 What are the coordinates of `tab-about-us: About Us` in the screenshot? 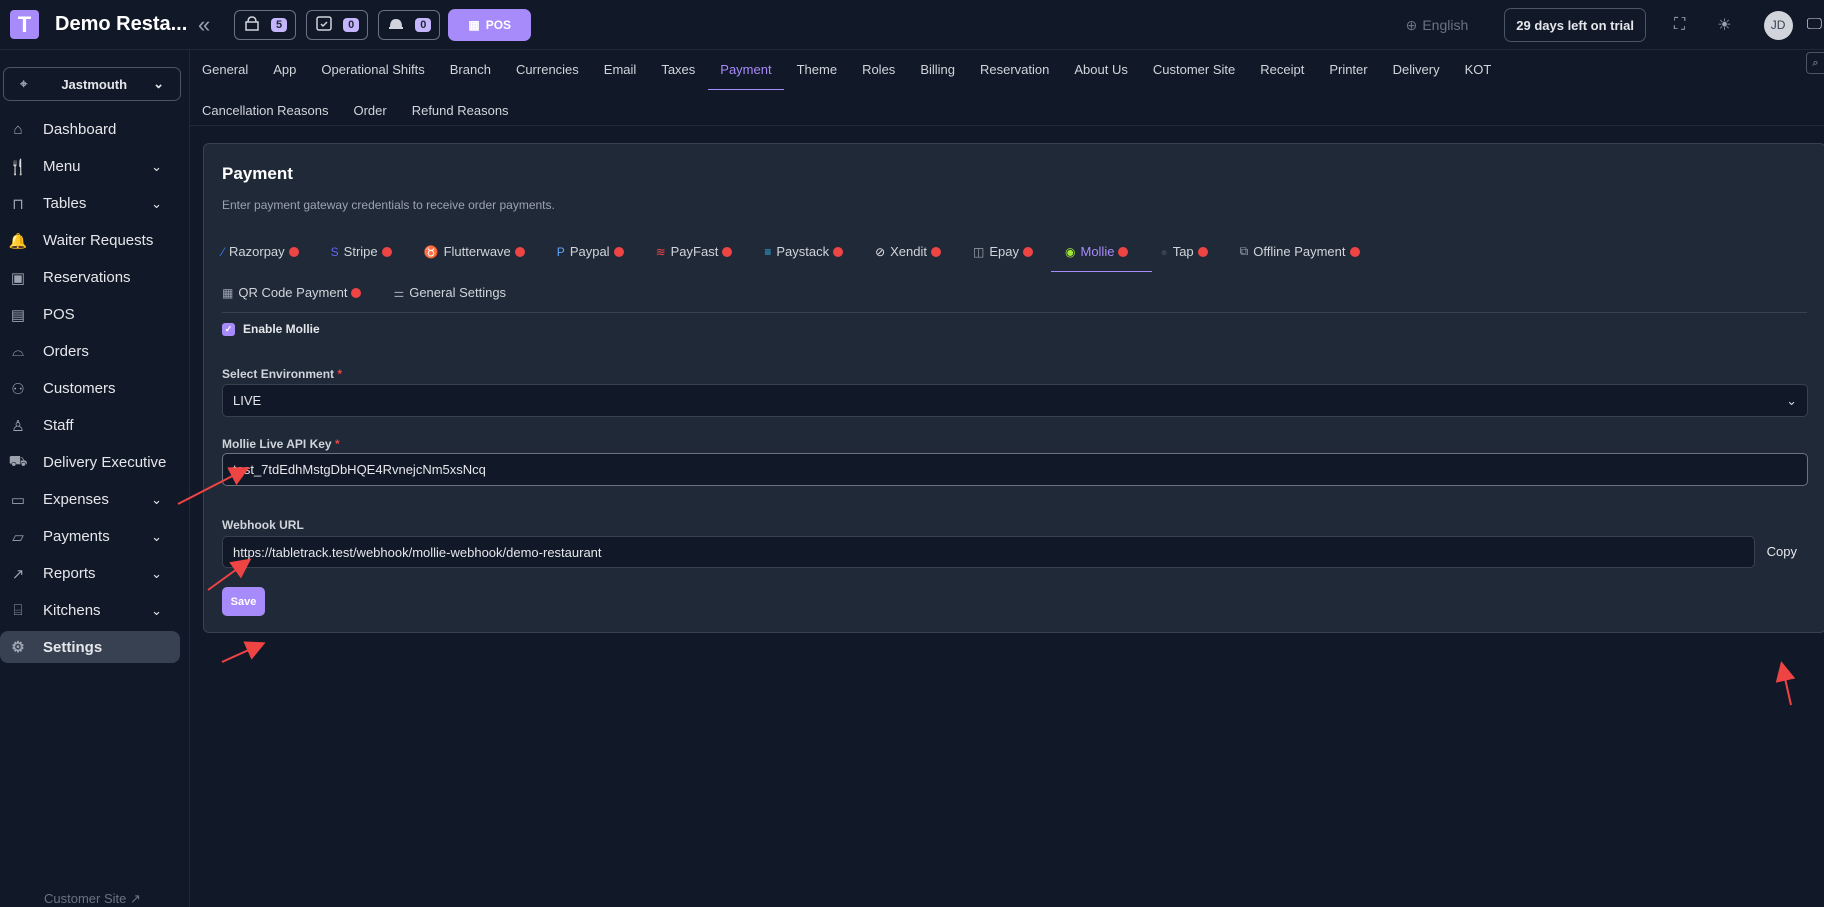 It's located at (1100, 69).